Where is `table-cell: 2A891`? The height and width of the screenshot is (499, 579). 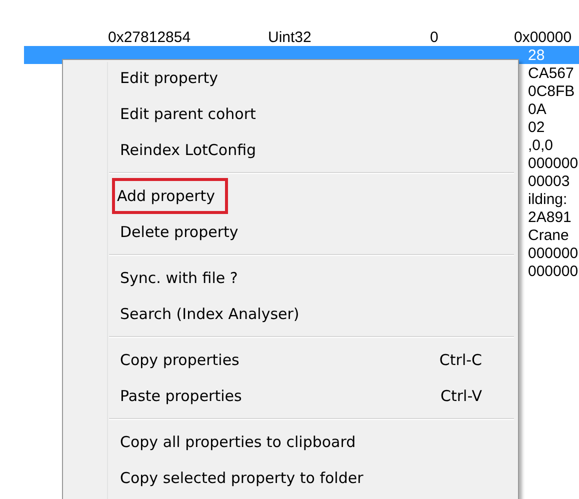 table-cell: 2A891 is located at coordinates (550, 217).